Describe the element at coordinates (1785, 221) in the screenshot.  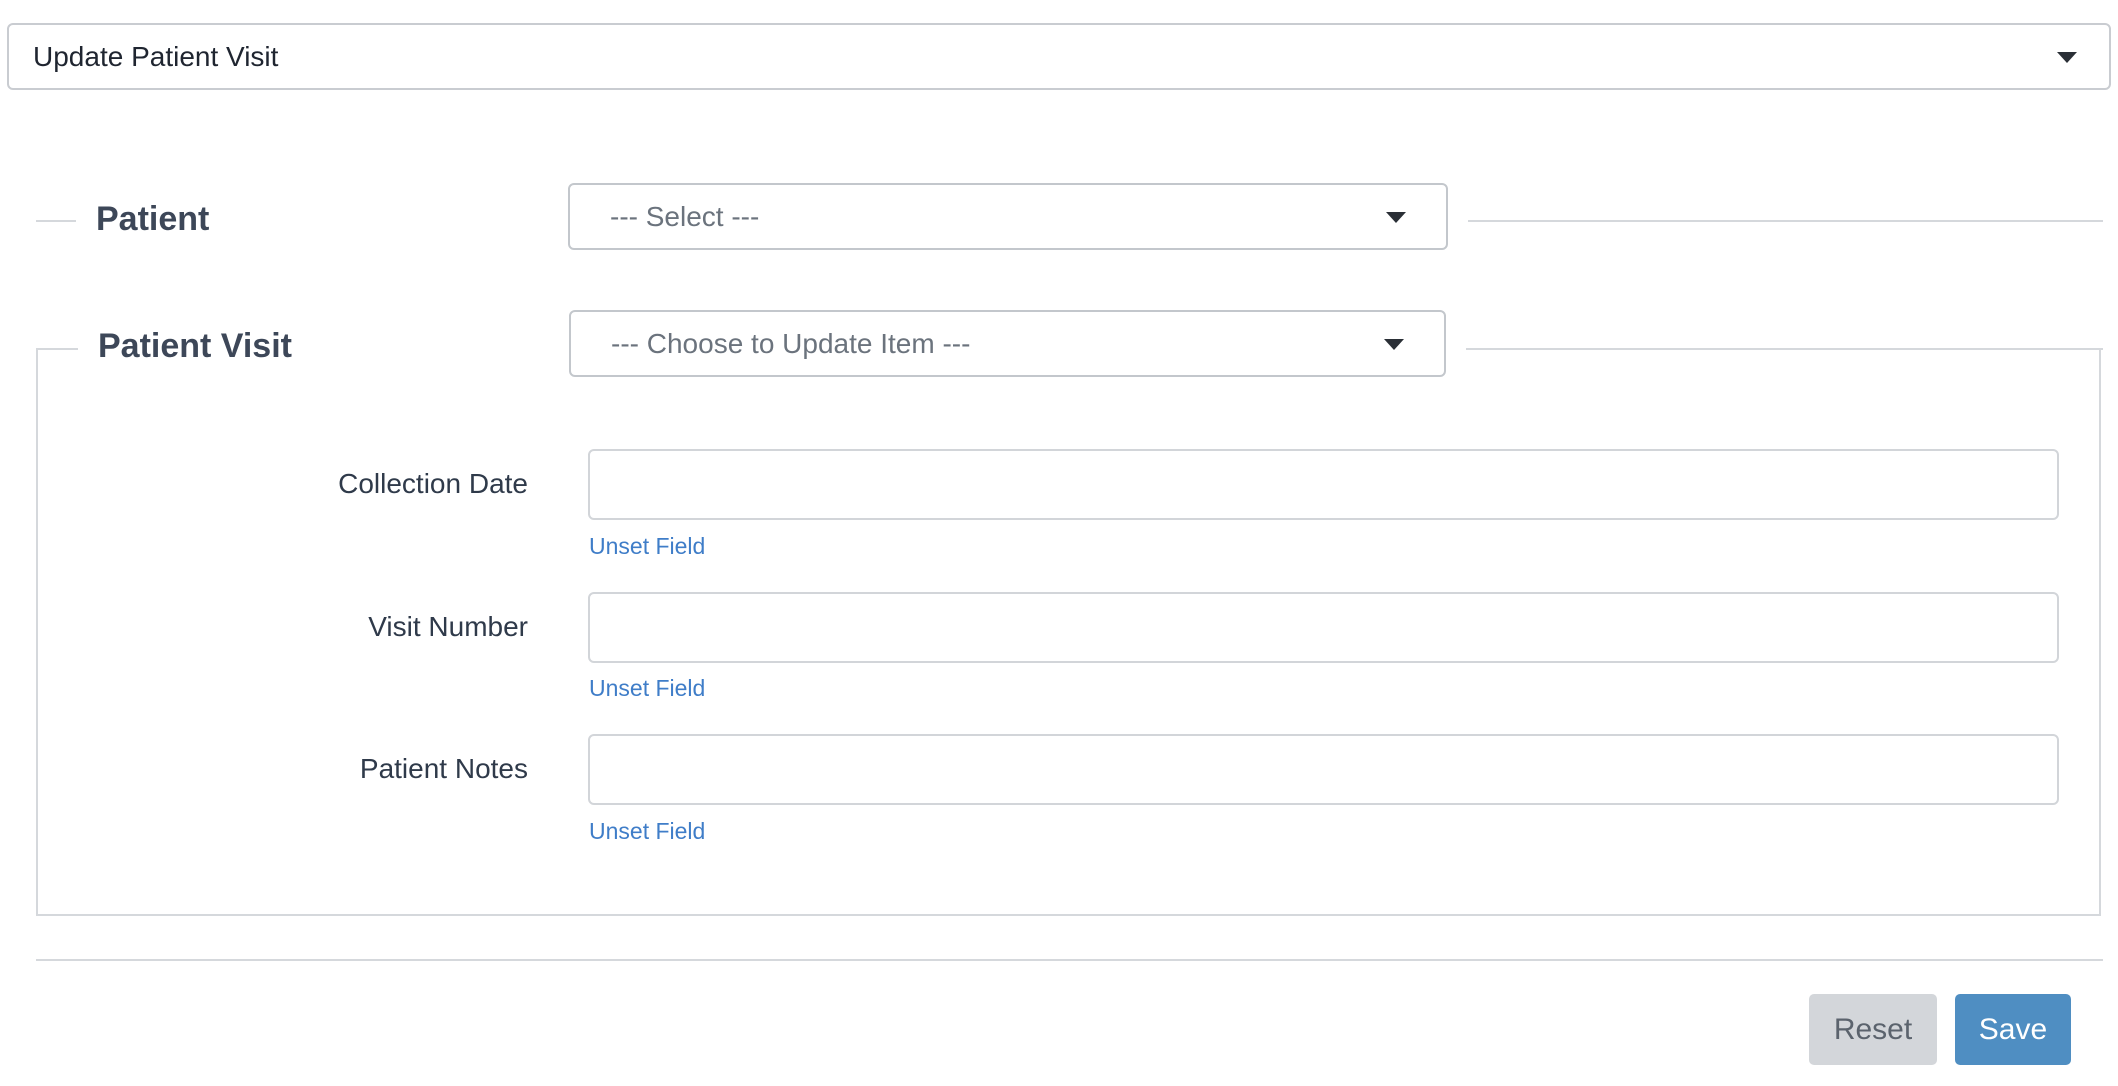
I see `patient-legend-rule-right` at that location.